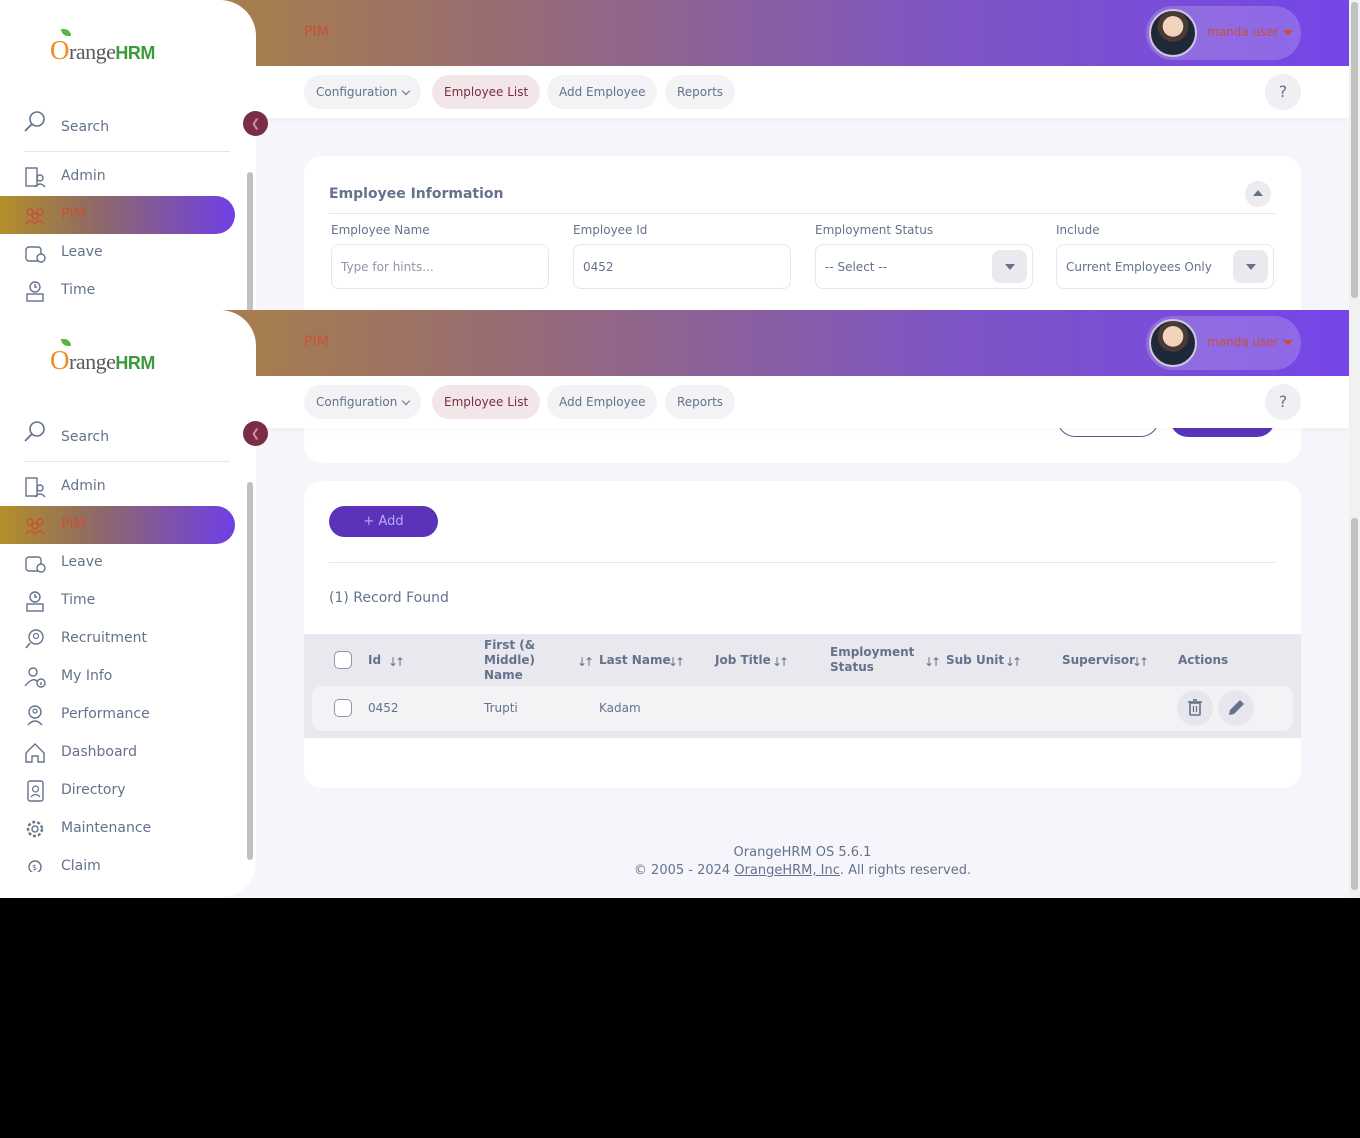 The image size is (1360, 1138). What do you see at coordinates (343, 660) in the screenshot?
I see `select-all-checkbox` at bounding box center [343, 660].